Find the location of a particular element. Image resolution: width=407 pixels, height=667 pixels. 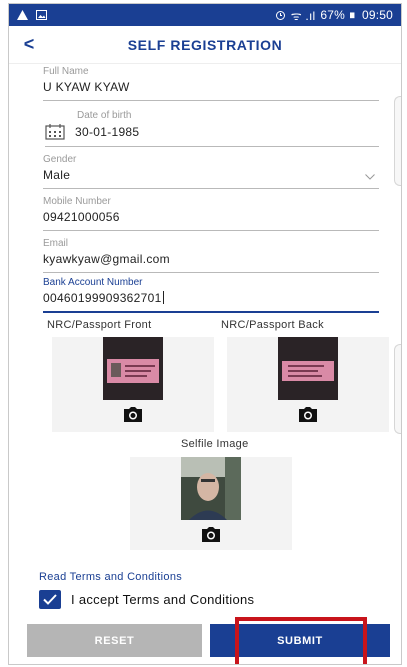

mobile-number-input: 09421000056 is located at coordinates (211, 220).